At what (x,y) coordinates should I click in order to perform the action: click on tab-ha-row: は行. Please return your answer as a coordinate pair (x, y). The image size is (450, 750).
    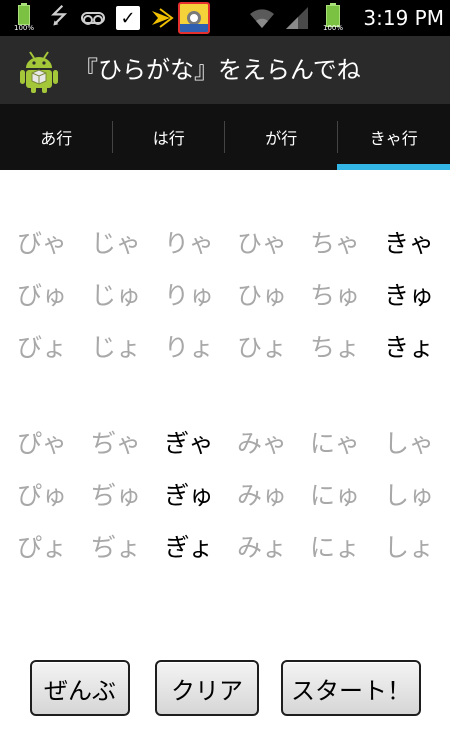
    Looking at the image, I should click on (169, 137).